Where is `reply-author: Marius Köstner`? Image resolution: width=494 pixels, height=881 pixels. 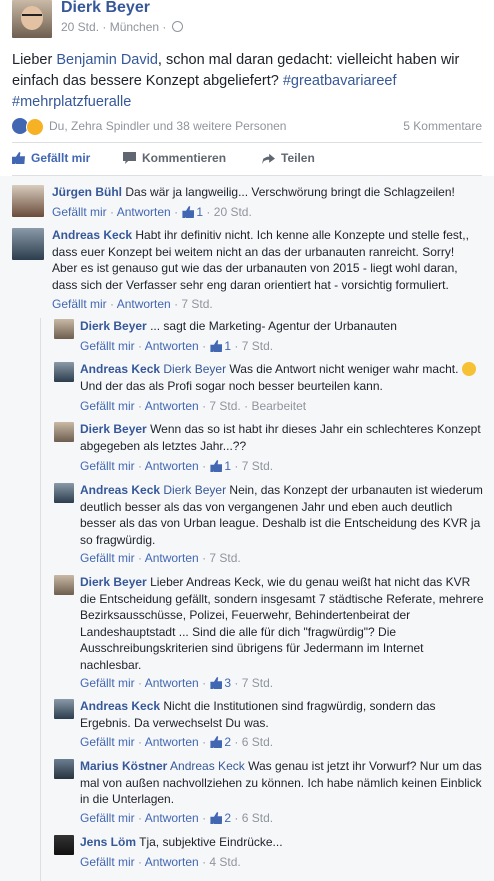
reply-author: Marius Köstner is located at coordinates (123, 766).